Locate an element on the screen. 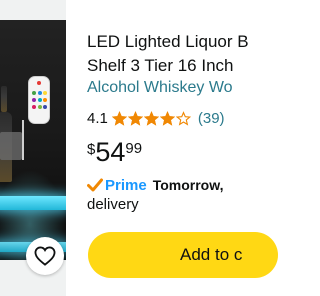  remote-control-graphic is located at coordinates (39, 100).